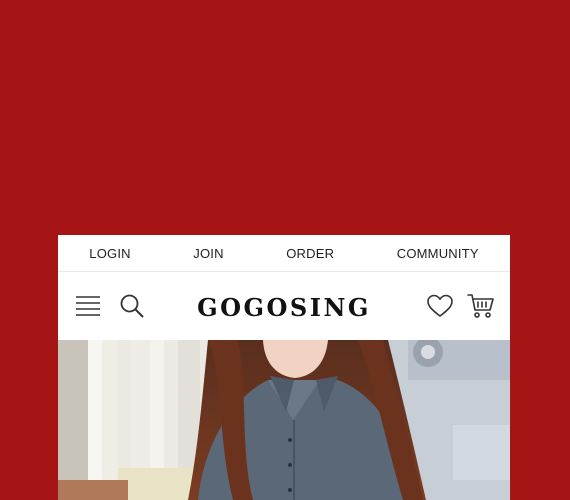 This screenshot has height=500, width=570. What do you see at coordinates (208, 253) in the screenshot?
I see `join-link: JOIN` at bounding box center [208, 253].